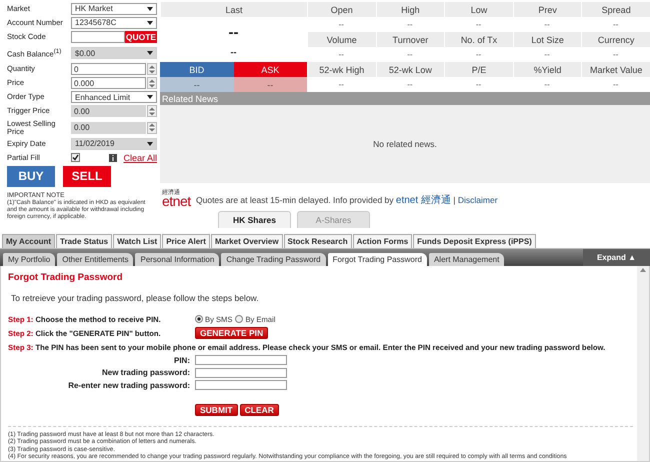  What do you see at coordinates (114, 8) in the screenshot?
I see `dropdown: HK Market` at bounding box center [114, 8].